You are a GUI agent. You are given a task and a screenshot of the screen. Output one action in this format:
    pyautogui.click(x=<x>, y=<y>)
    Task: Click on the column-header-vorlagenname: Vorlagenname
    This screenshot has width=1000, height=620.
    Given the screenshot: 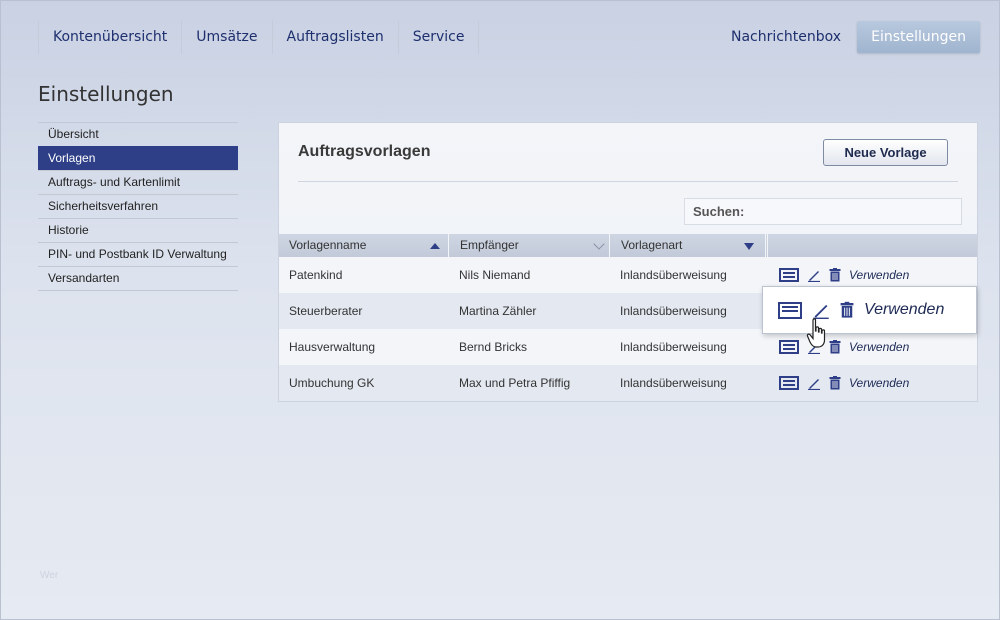 What is the action you would take?
    pyautogui.click(x=364, y=245)
    